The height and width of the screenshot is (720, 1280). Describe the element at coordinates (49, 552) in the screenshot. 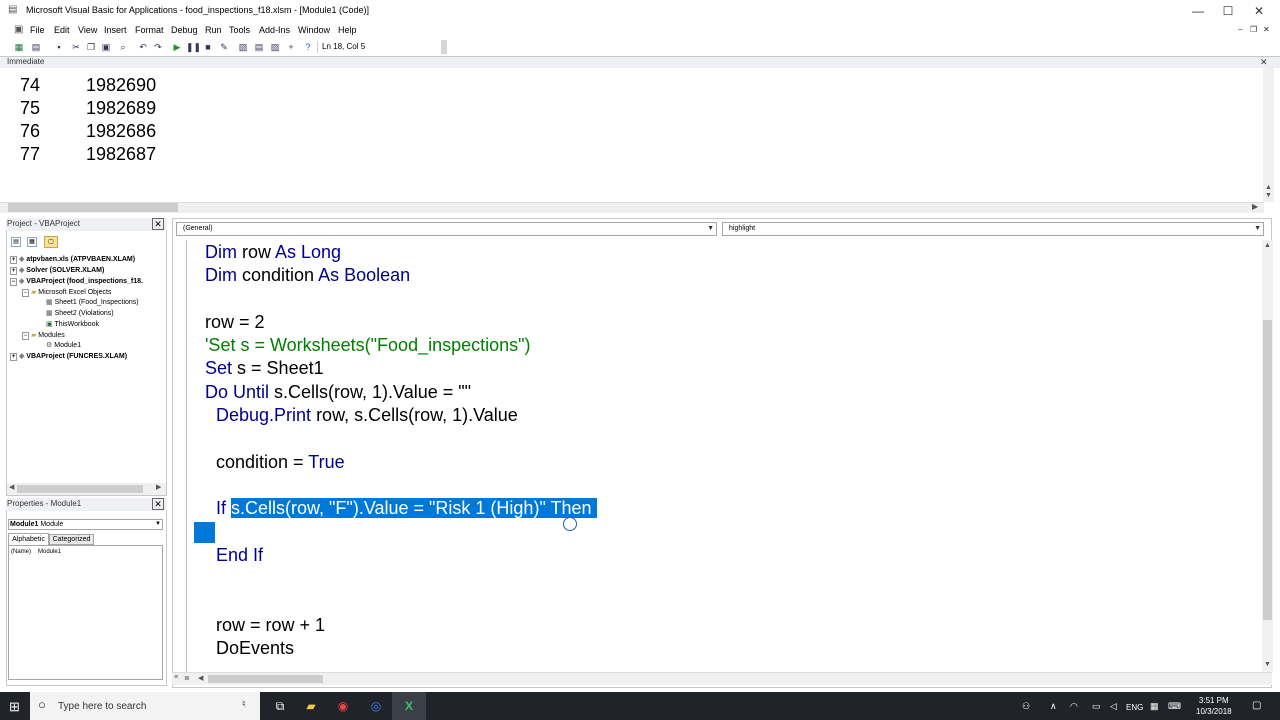

I see `property-value: Module1` at that location.